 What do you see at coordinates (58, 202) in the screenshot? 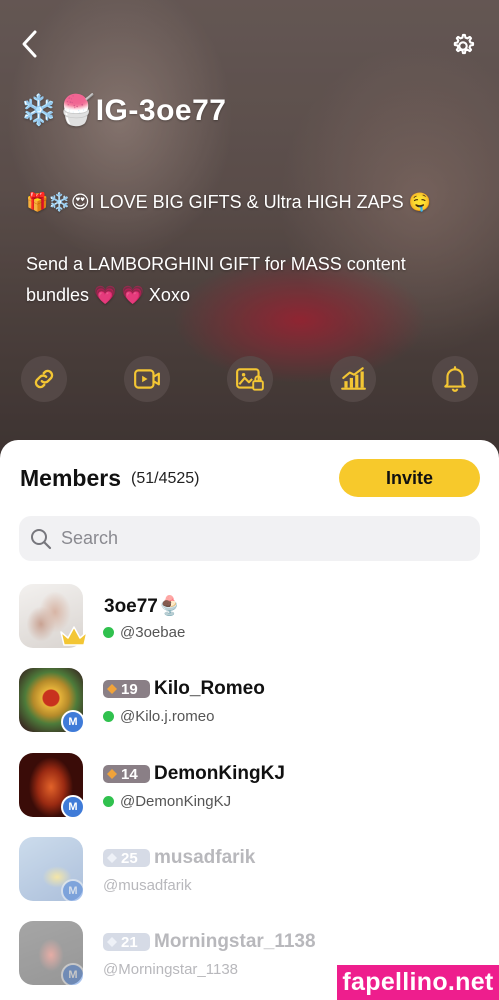
I see `description-emoji: 🎁❄️😍` at bounding box center [58, 202].